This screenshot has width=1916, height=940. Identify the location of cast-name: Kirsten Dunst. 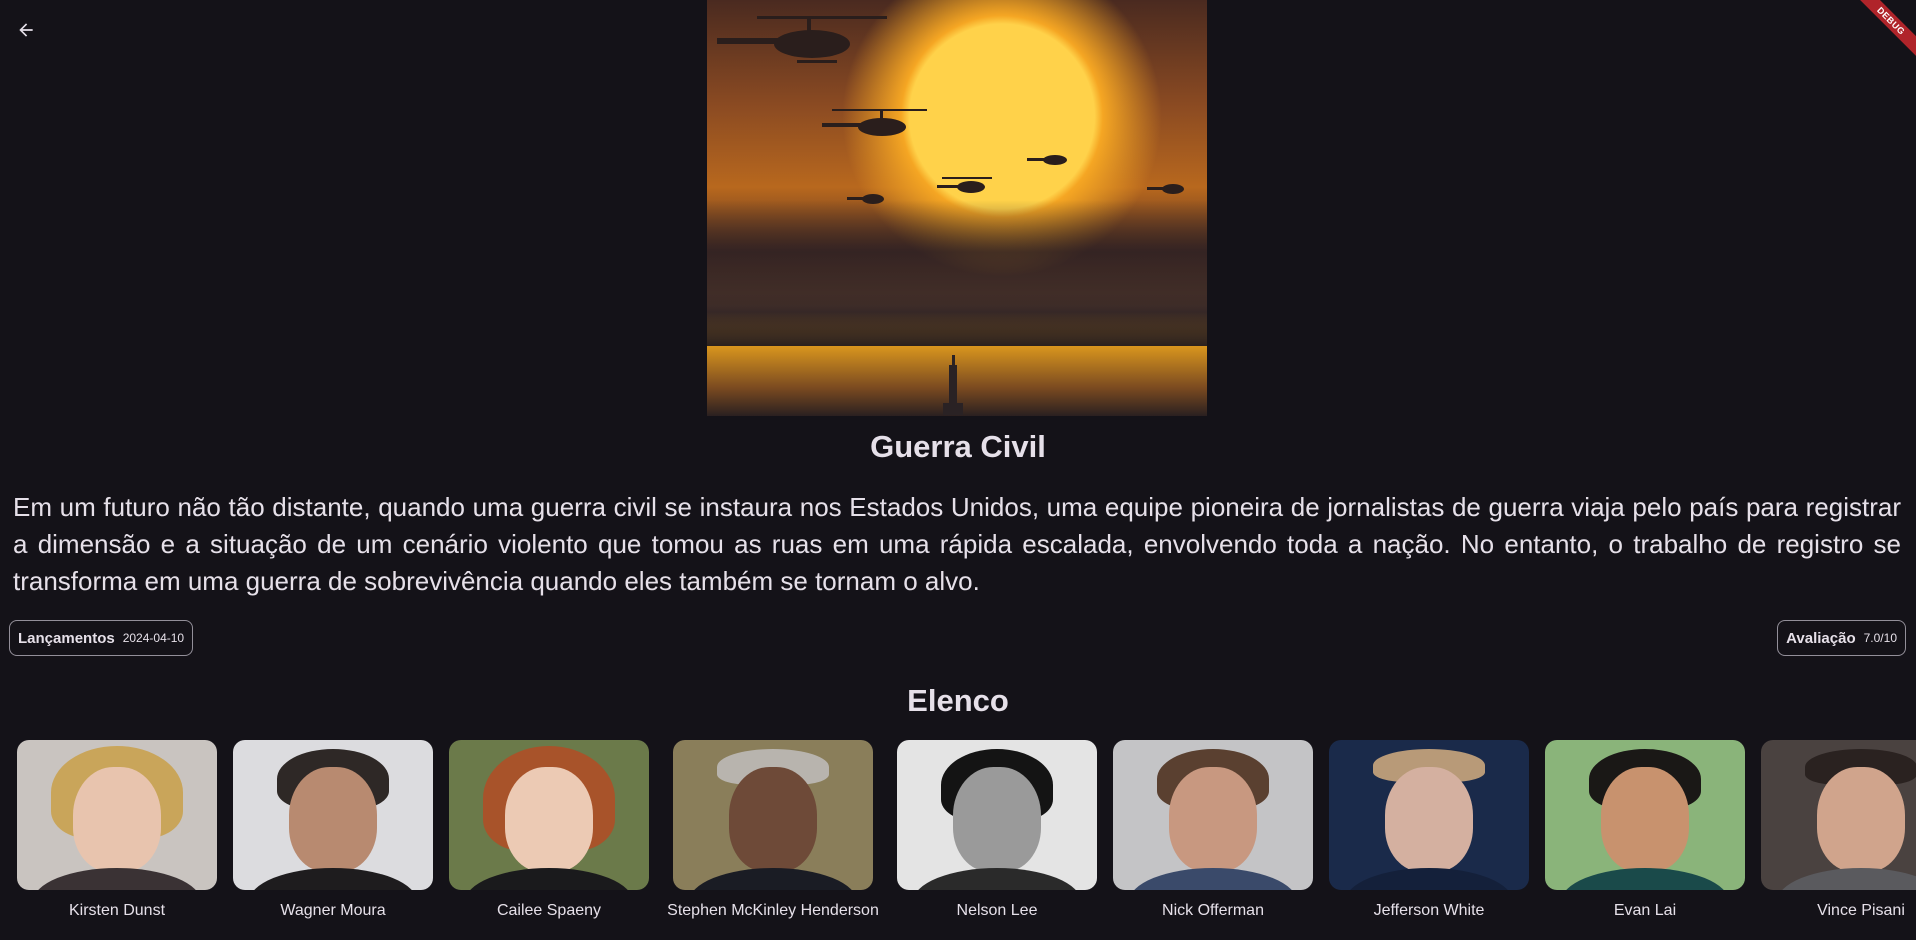
(117, 910).